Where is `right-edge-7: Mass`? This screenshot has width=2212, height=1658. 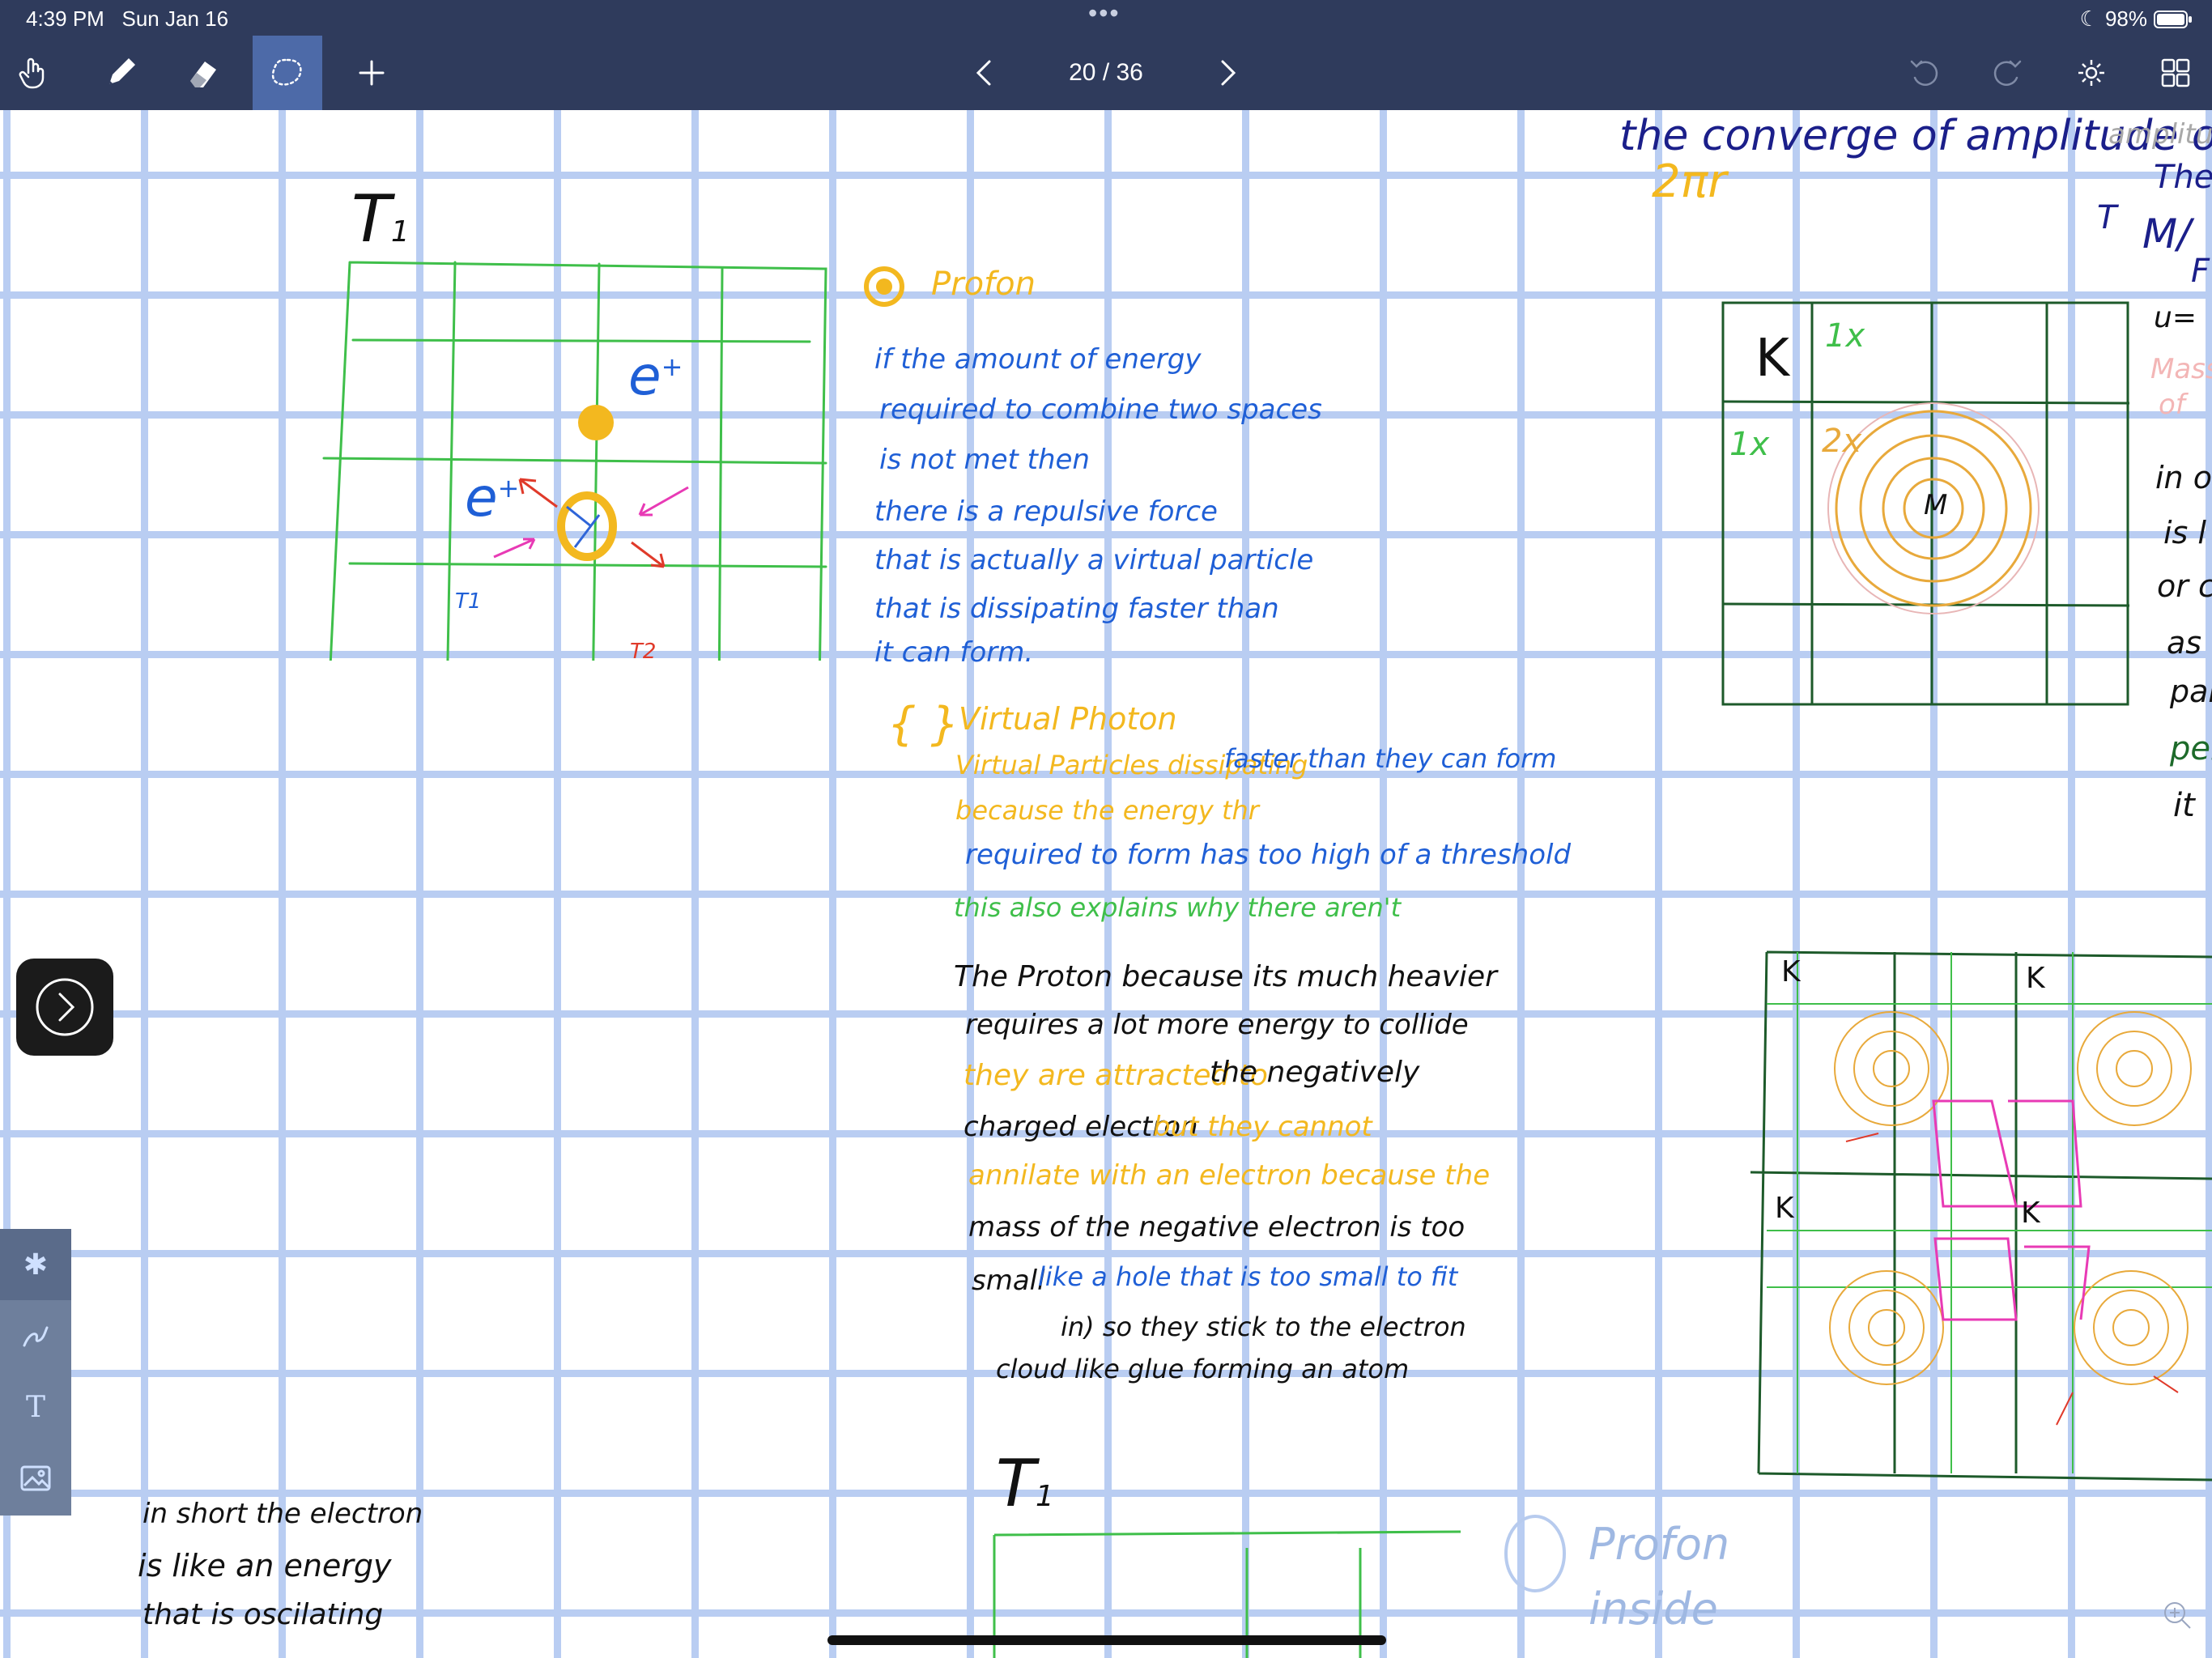 right-edge-7: Mass is located at coordinates (2181, 369).